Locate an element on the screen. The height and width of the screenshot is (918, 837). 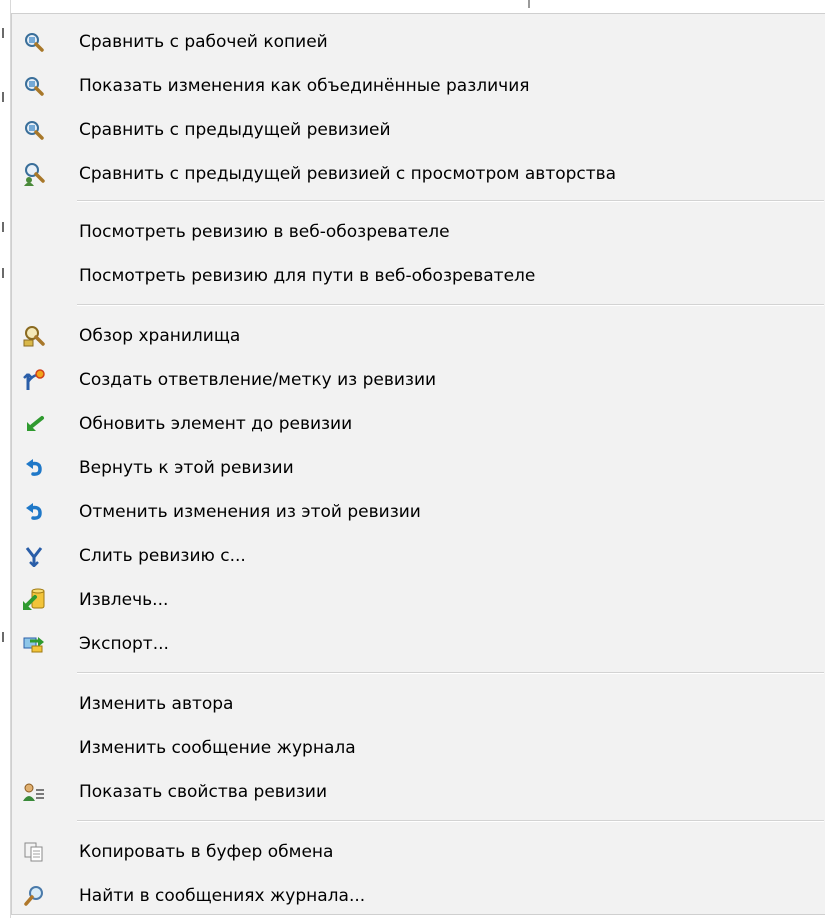
menu-item-label: Посмотреть ревизию в веб-обозревателе is located at coordinates (264, 232).